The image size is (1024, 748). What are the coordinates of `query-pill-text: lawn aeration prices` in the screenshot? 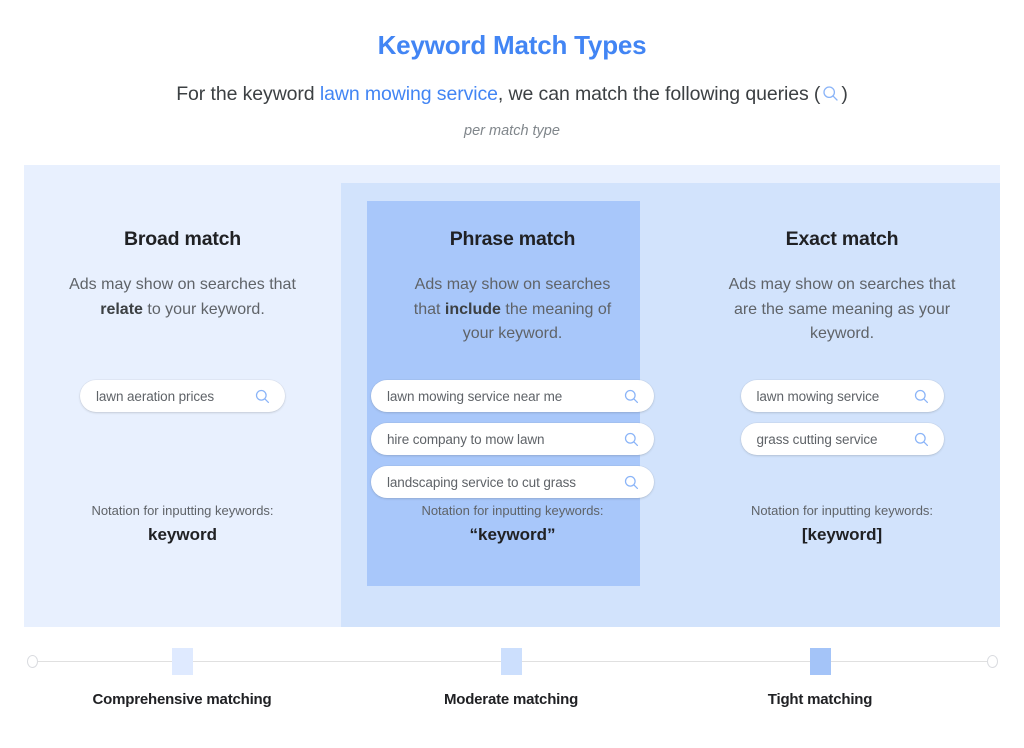 It's located at (155, 396).